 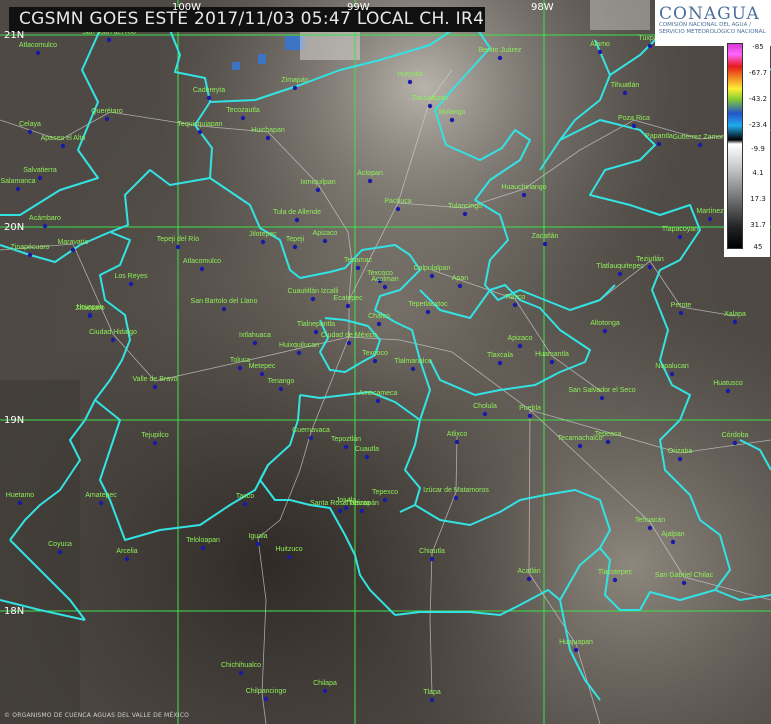 I want to click on city-label: Huejutla, so click(x=410, y=74).